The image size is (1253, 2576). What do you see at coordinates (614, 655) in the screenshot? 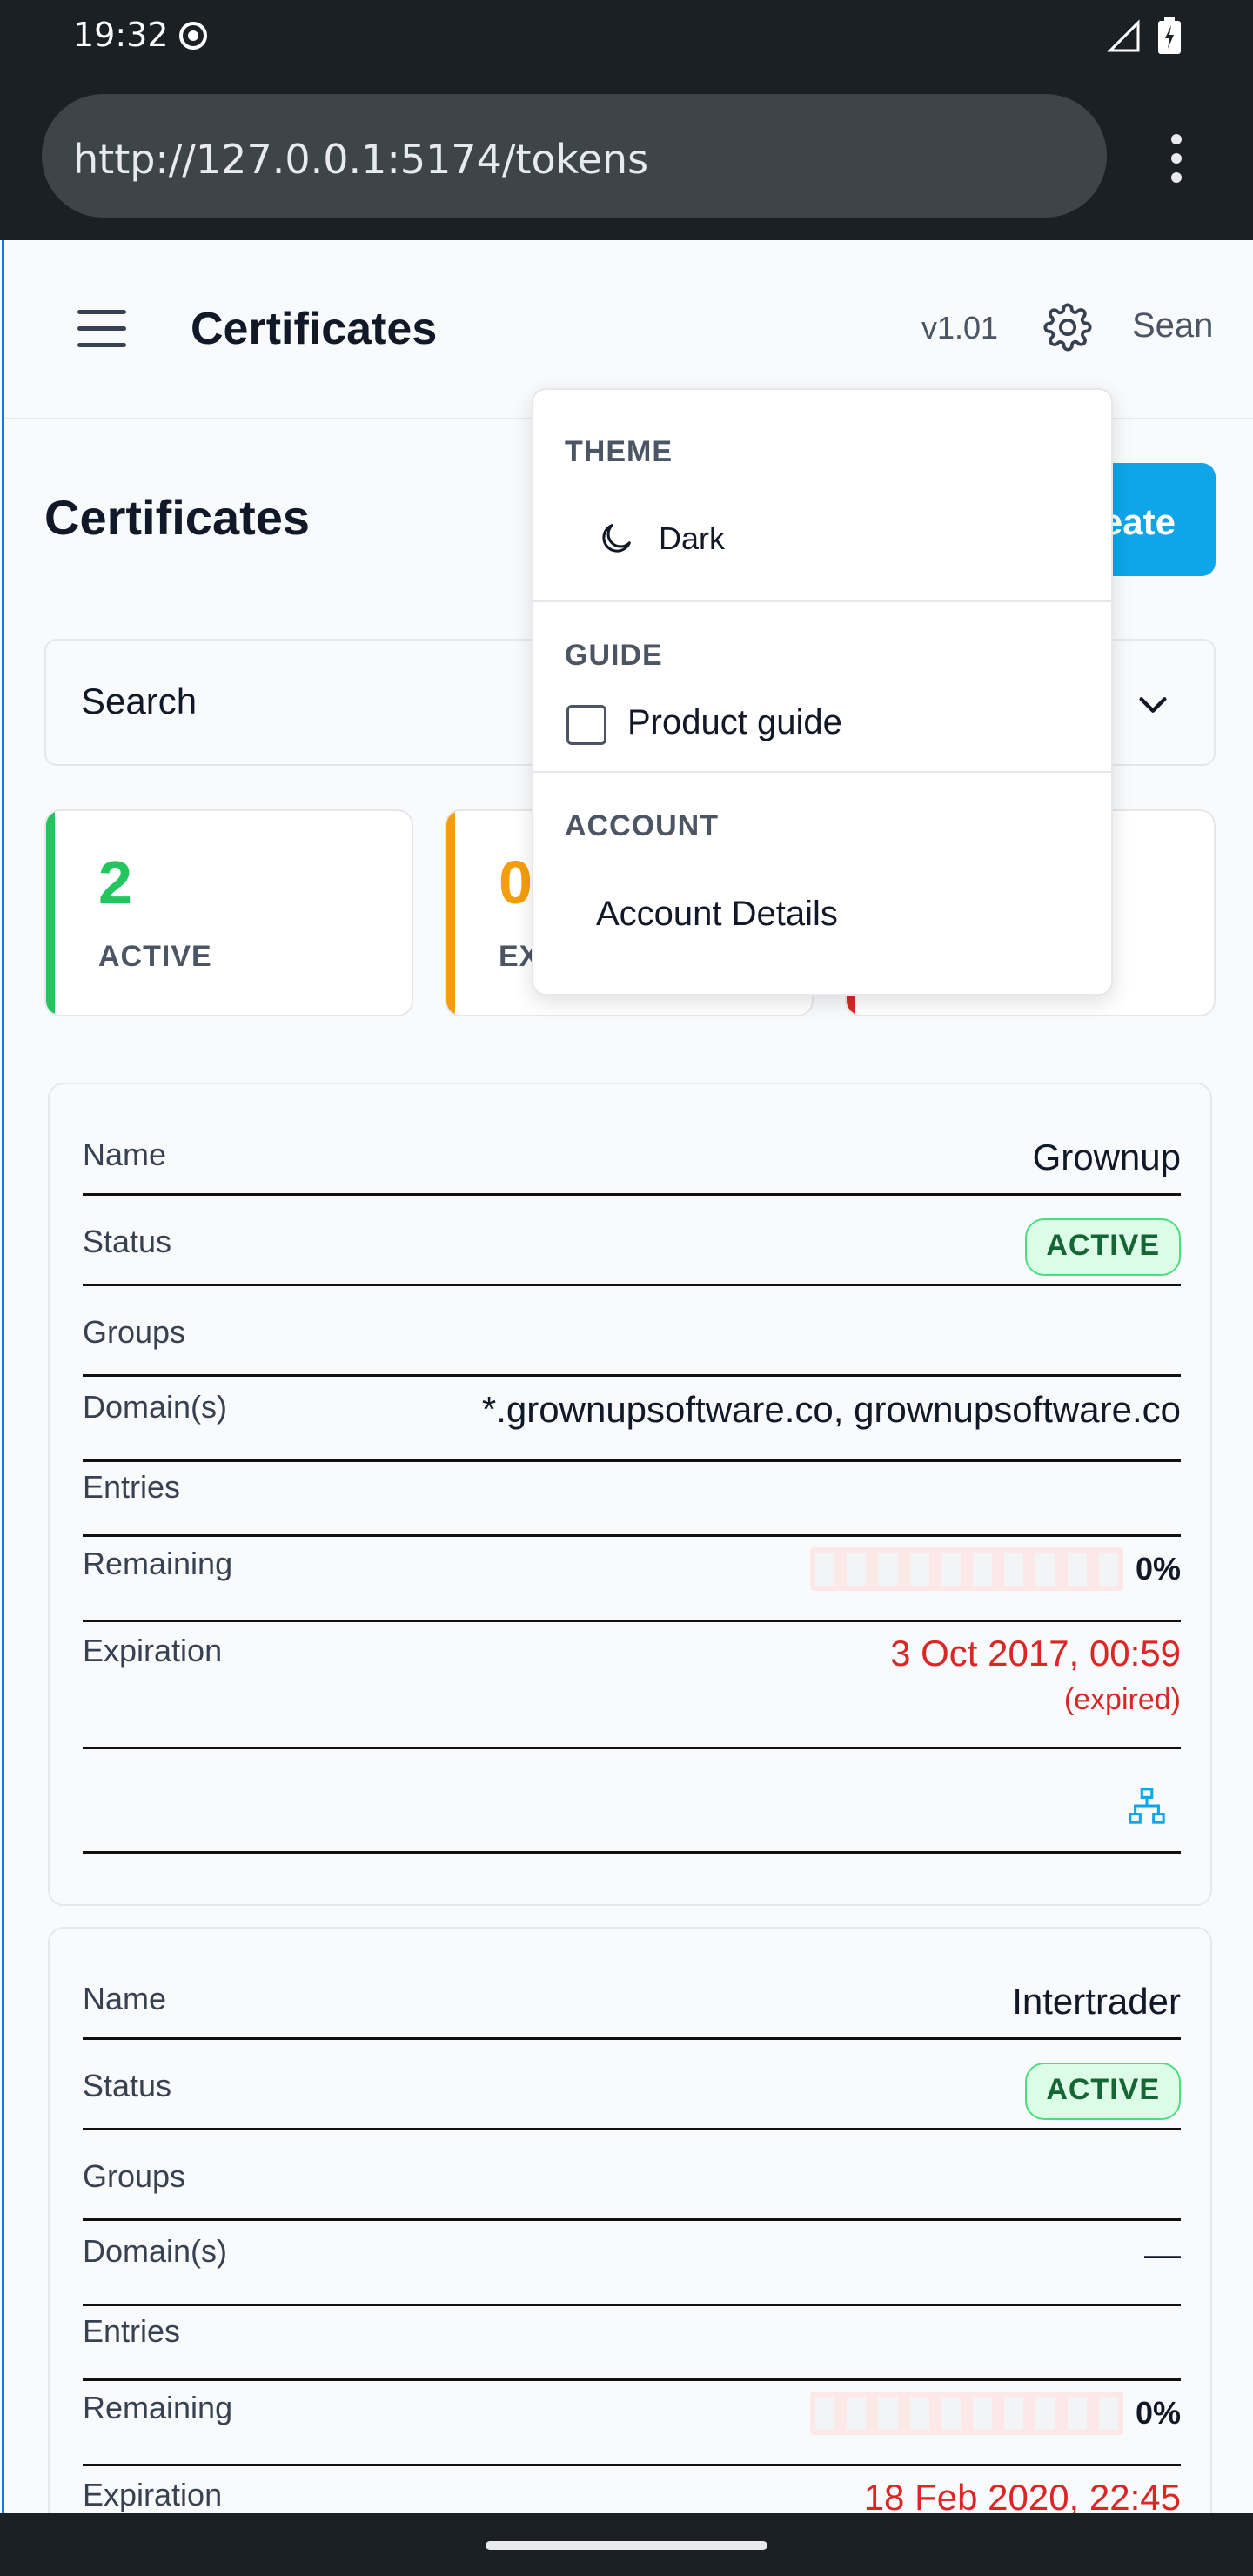
I see `guide-section-title: GUIDE` at bounding box center [614, 655].